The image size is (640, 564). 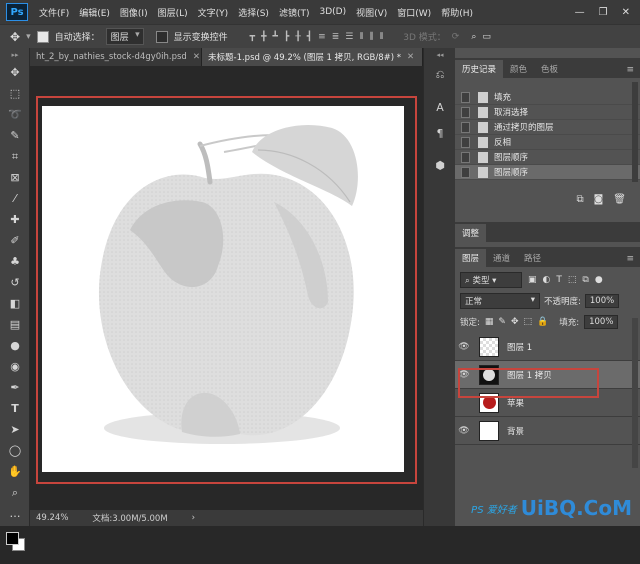 I want to click on menu-type: 文字(Y), so click(x=213, y=12).